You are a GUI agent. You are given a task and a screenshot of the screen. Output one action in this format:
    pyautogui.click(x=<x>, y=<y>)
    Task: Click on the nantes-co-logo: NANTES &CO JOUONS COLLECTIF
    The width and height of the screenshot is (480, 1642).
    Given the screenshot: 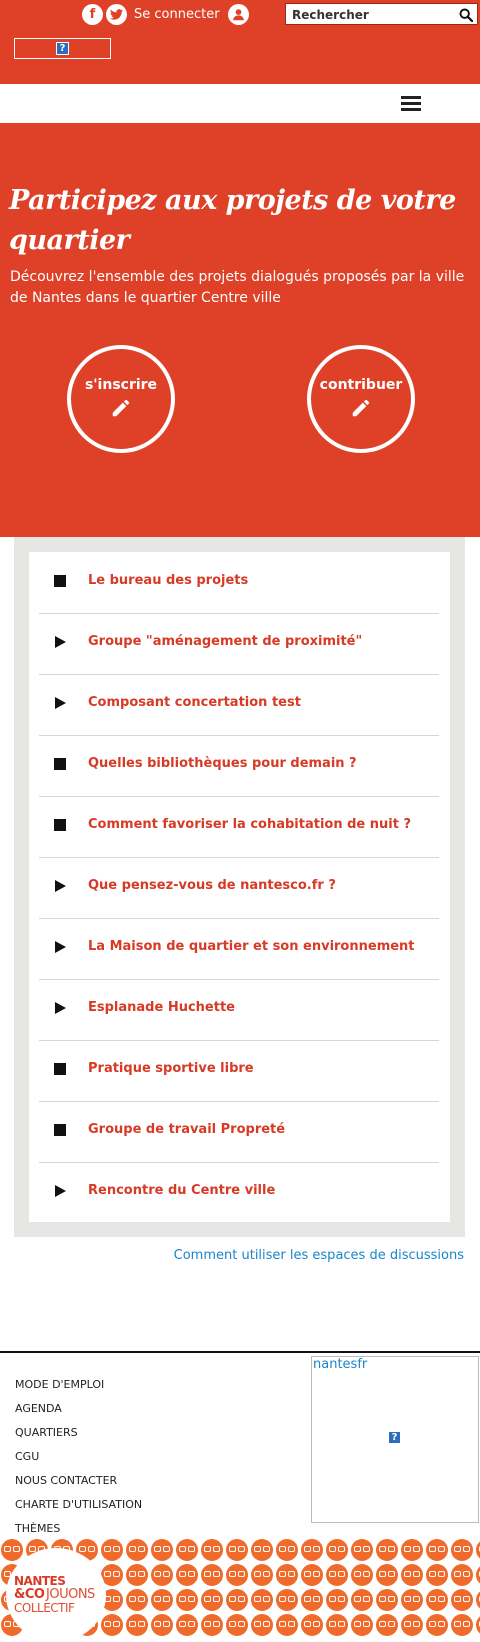 What is the action you would take?
    pyautogui.click(x=56, y=1595)
    